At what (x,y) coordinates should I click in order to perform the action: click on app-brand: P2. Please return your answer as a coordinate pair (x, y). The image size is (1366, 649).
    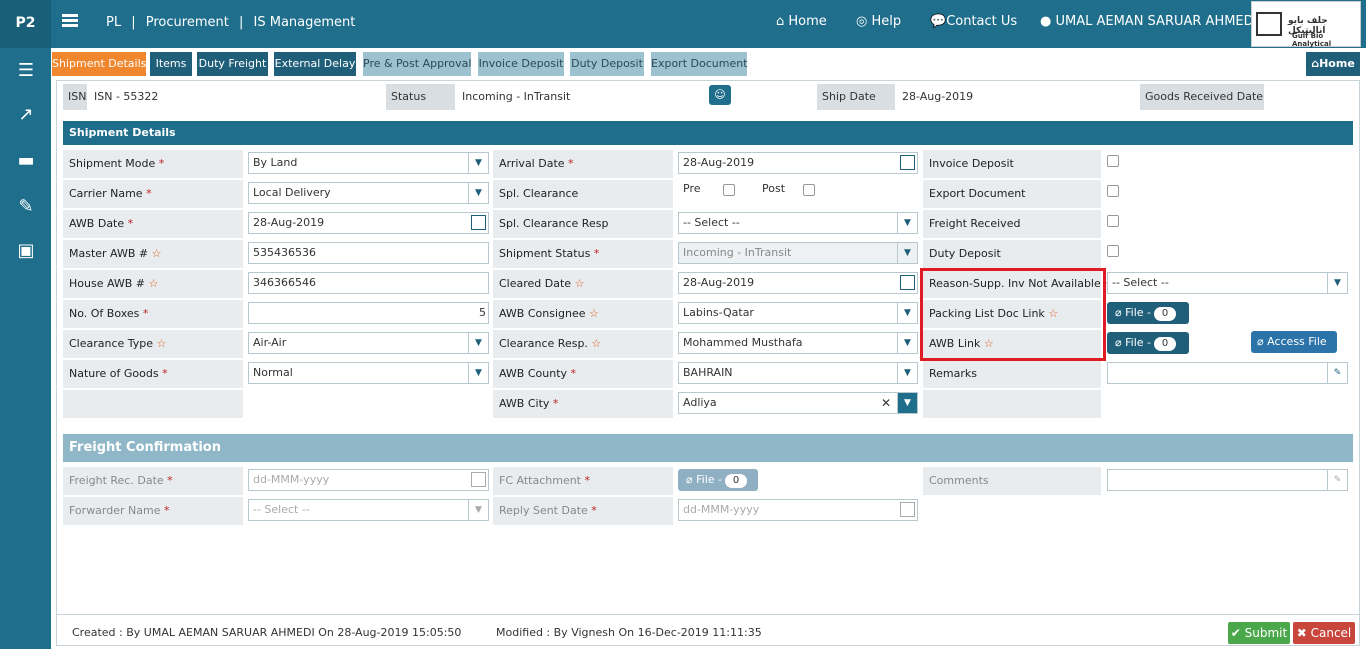
    Looking at the image, I should click on (25, 24).